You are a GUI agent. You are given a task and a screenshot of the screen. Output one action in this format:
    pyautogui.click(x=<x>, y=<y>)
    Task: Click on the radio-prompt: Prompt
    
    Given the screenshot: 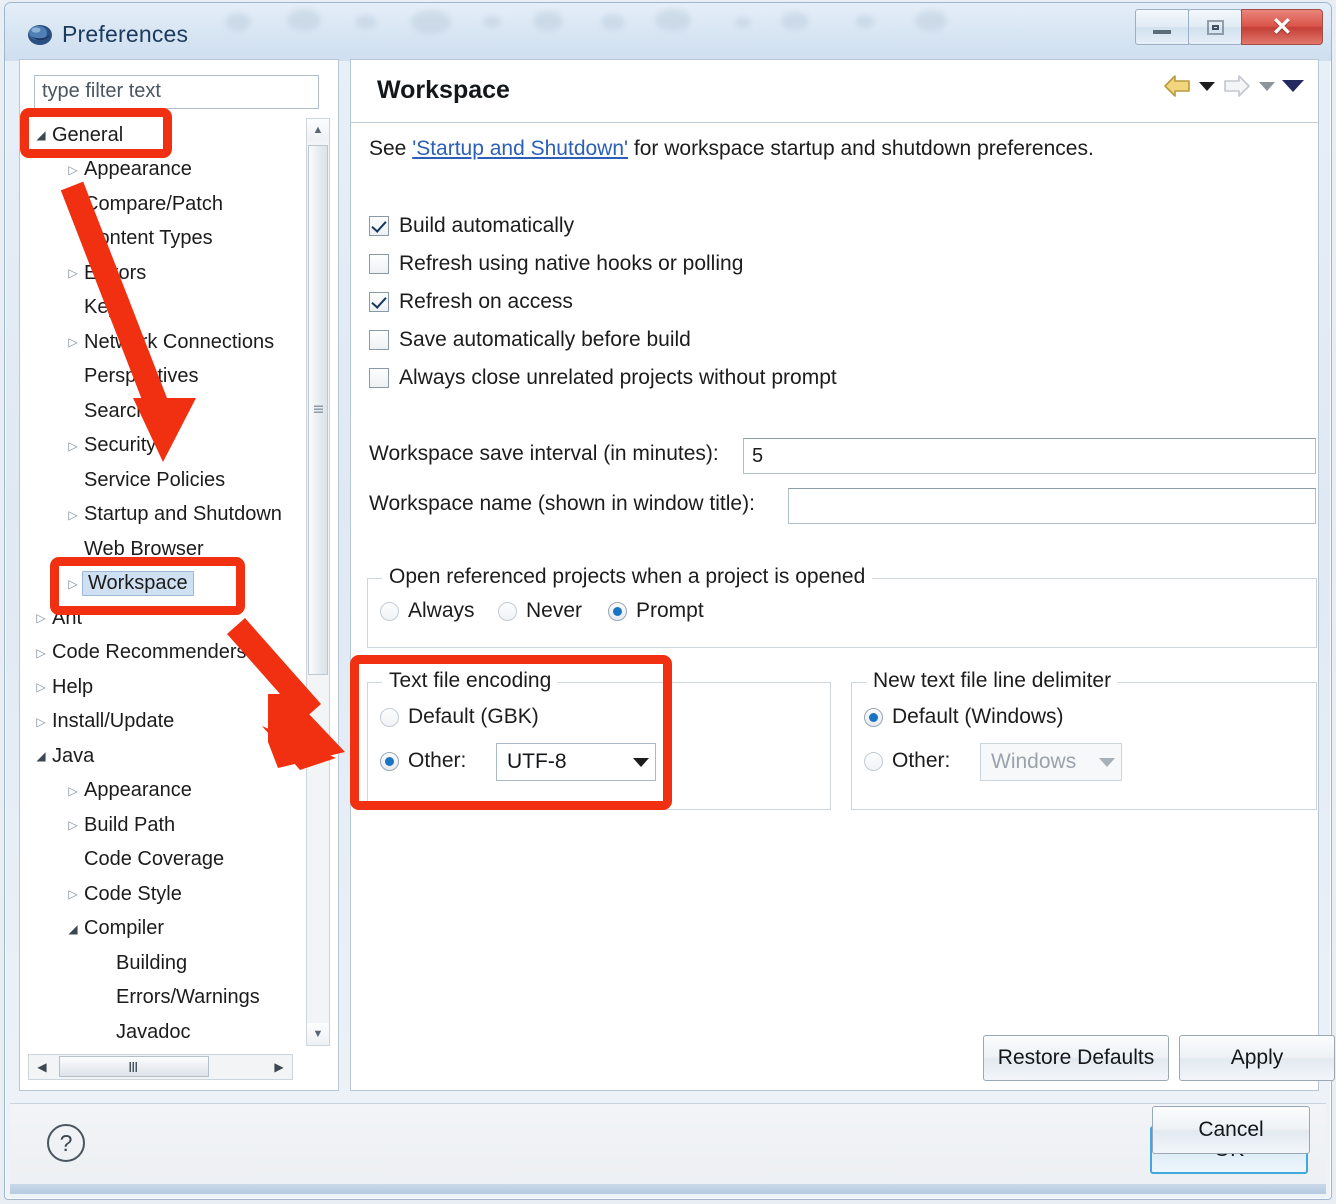 What is the action you would take?
    pyautogui.click(x=656, y=611)
    